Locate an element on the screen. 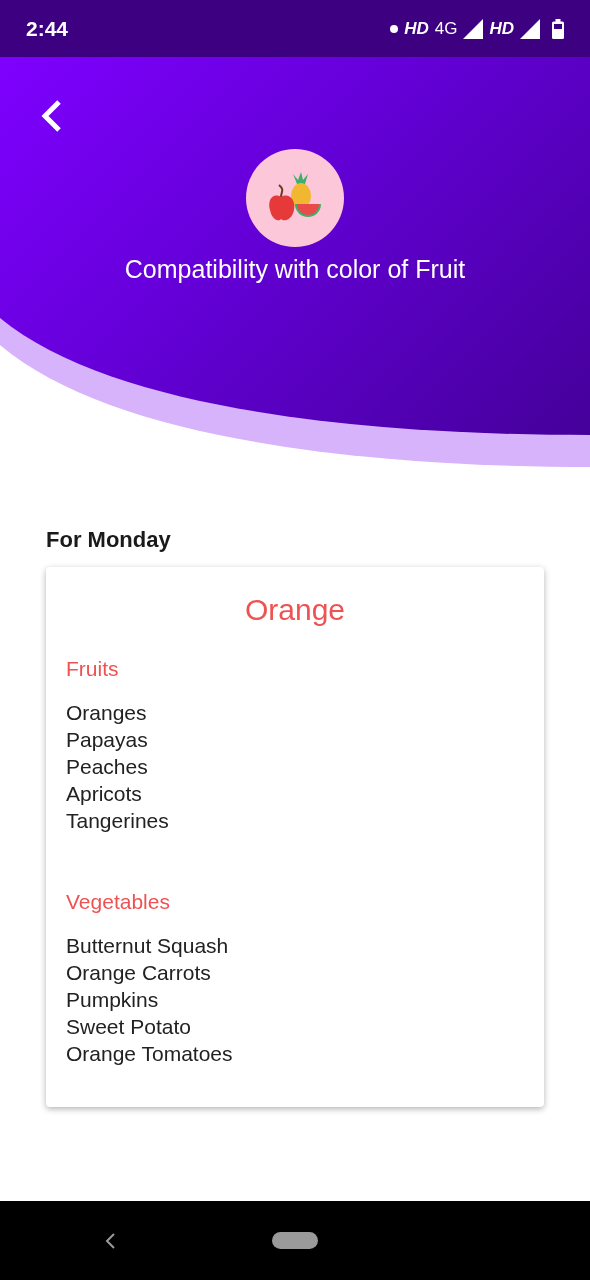  produce-item: Sweet Potato is located at coordinates (129, 1027).